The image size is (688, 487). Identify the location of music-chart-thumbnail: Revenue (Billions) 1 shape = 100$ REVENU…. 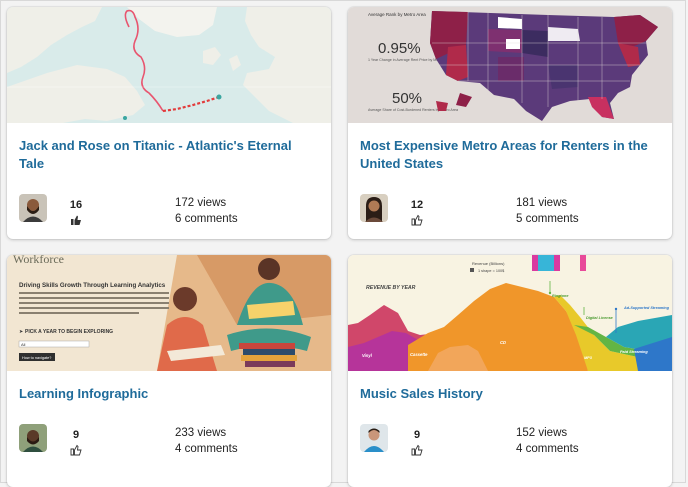
(510, 313).